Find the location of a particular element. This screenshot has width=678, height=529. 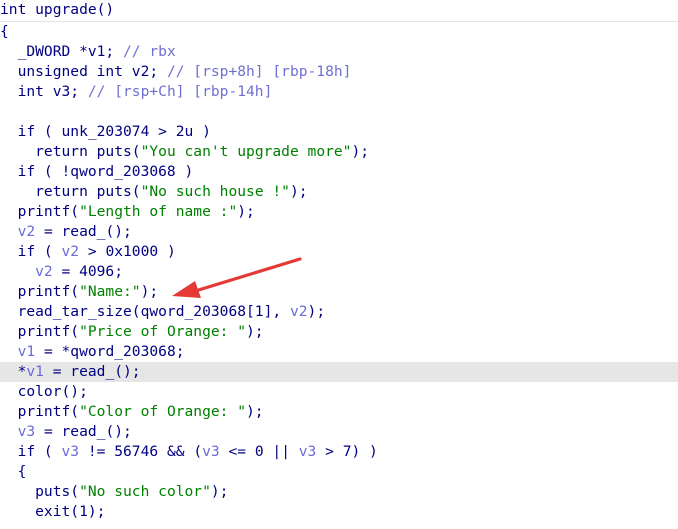

code-line: unsigned int v2; // [rsp+8h] [rbp-18h] is located at coordinates (339, 72).